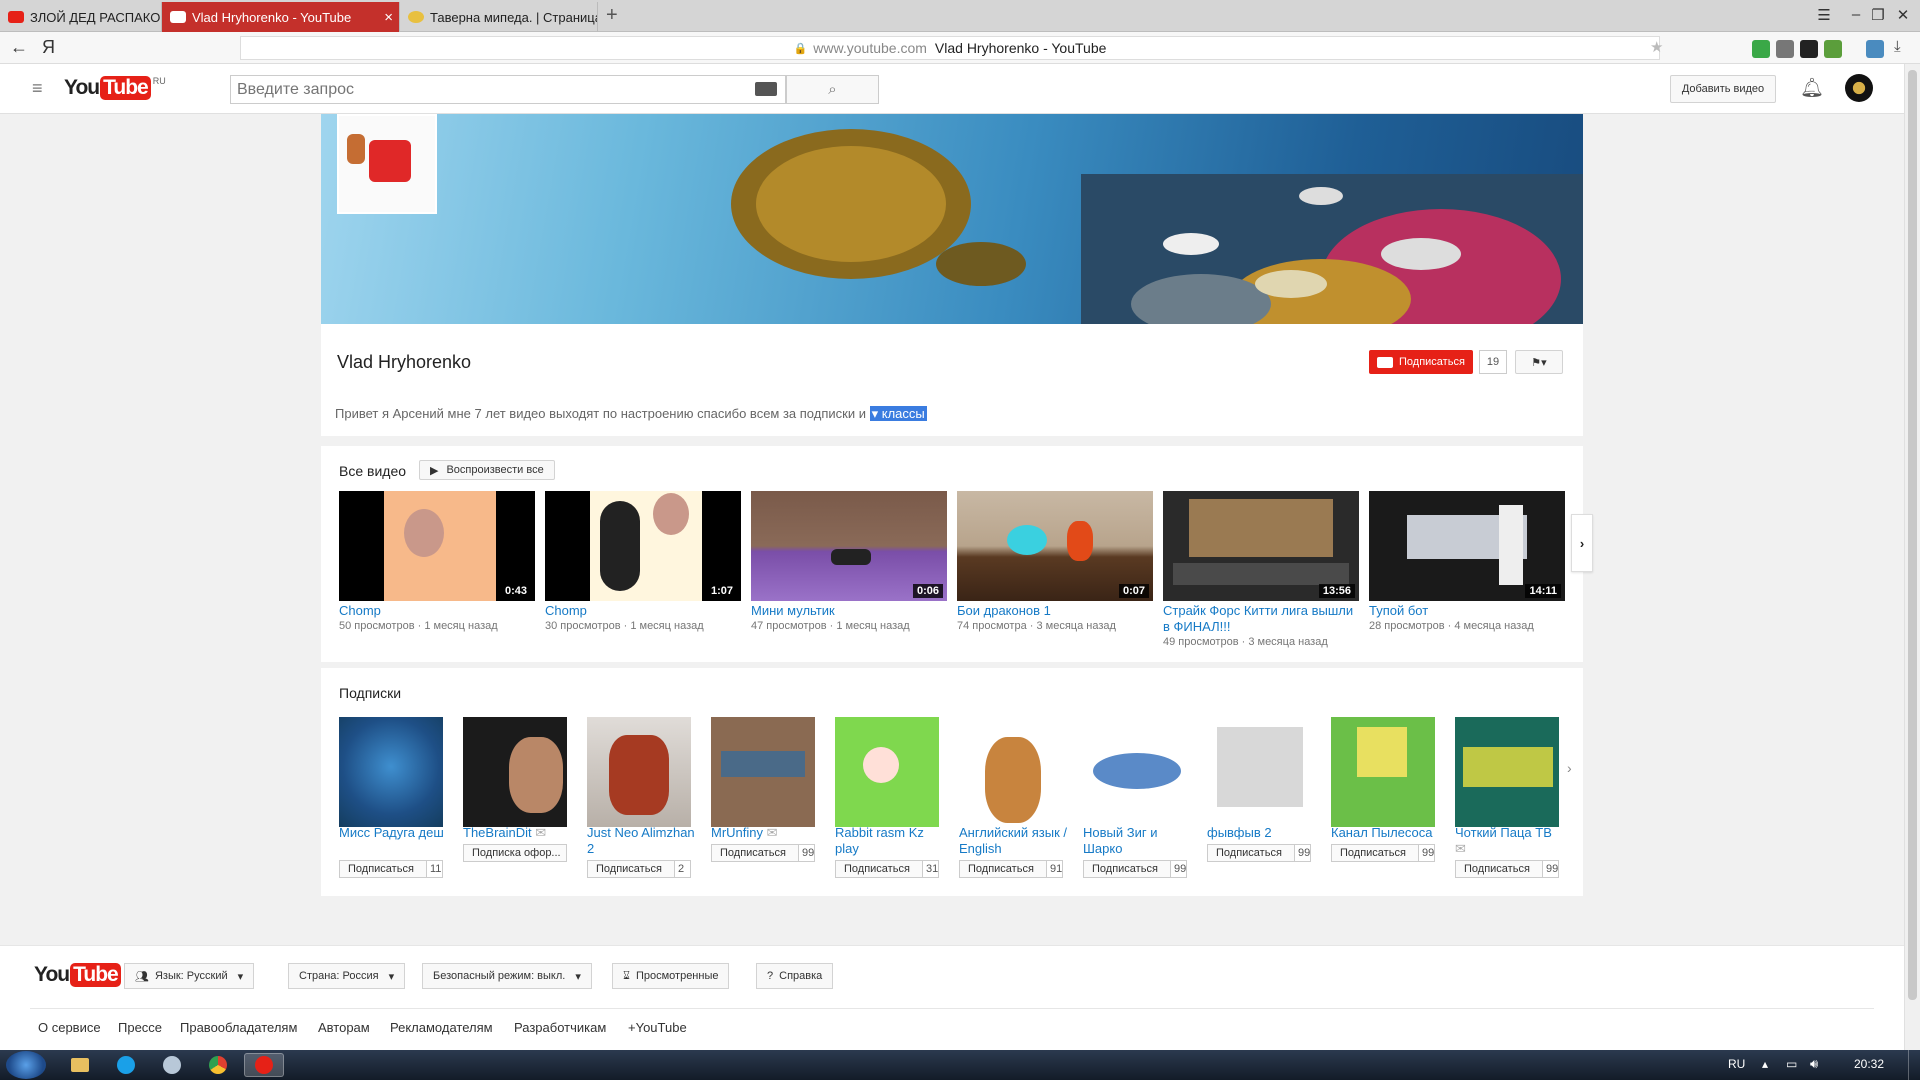  What do you see at coordinates (1897, 46) in the screenshot?
I see `downloads-icon: ⤓` at bounding box center [1897, 46].